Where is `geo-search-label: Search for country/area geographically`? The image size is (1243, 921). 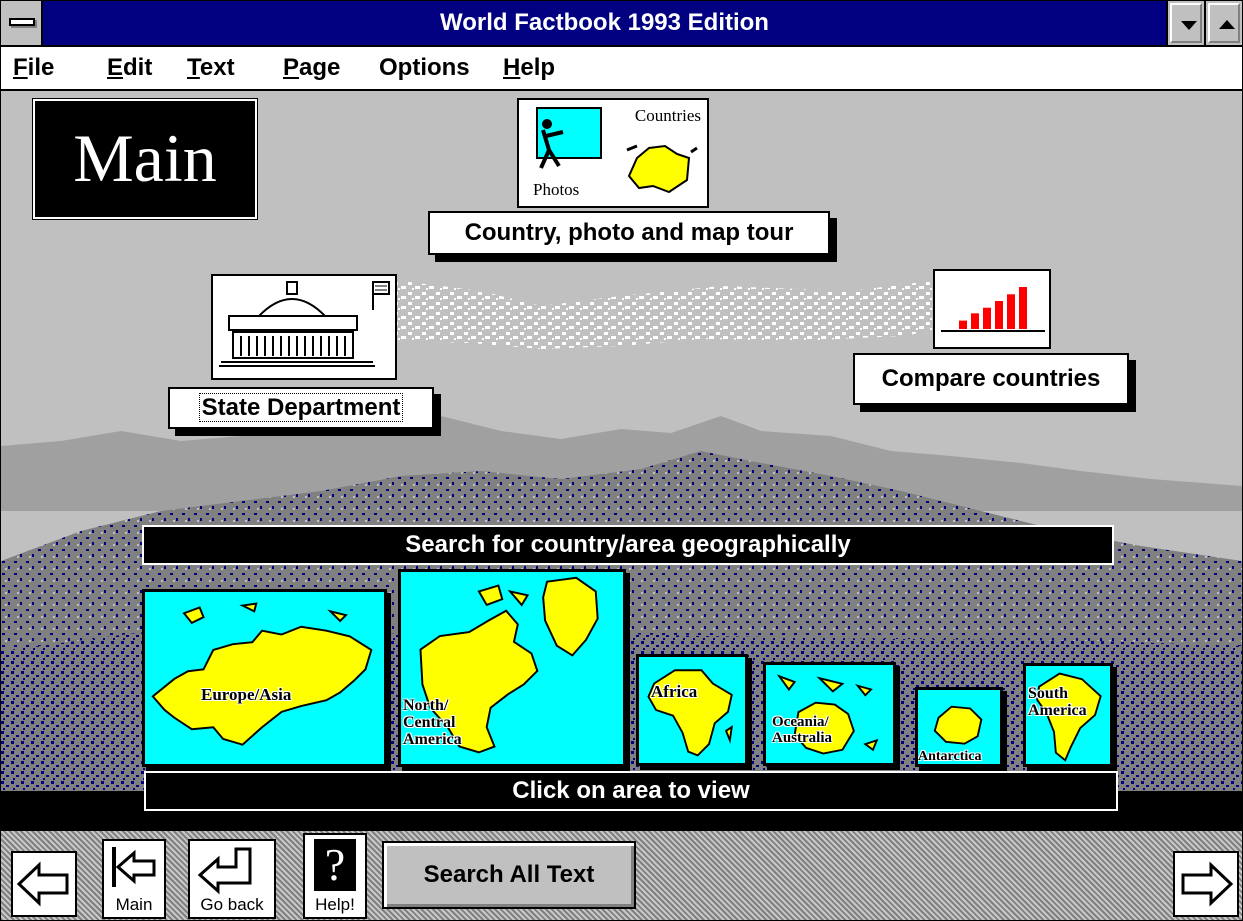 geo-search-label: Search for country/area geographically is located at coordinates (628, 545).